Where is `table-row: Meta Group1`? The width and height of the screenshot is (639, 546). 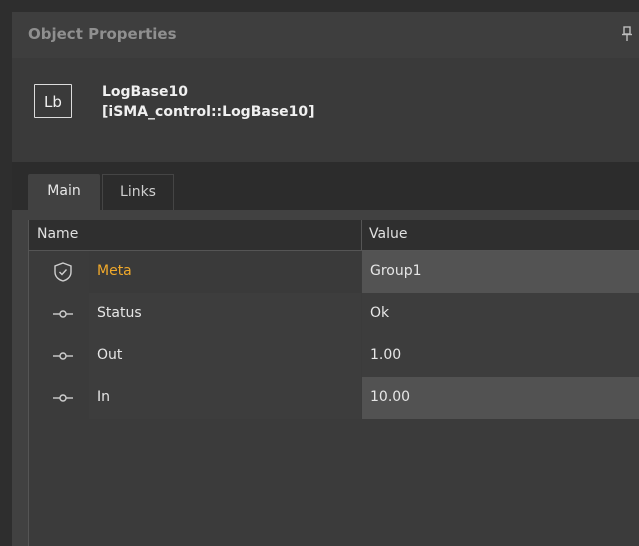 table-row: Meta Group1 is located at coordinates (334, 272).